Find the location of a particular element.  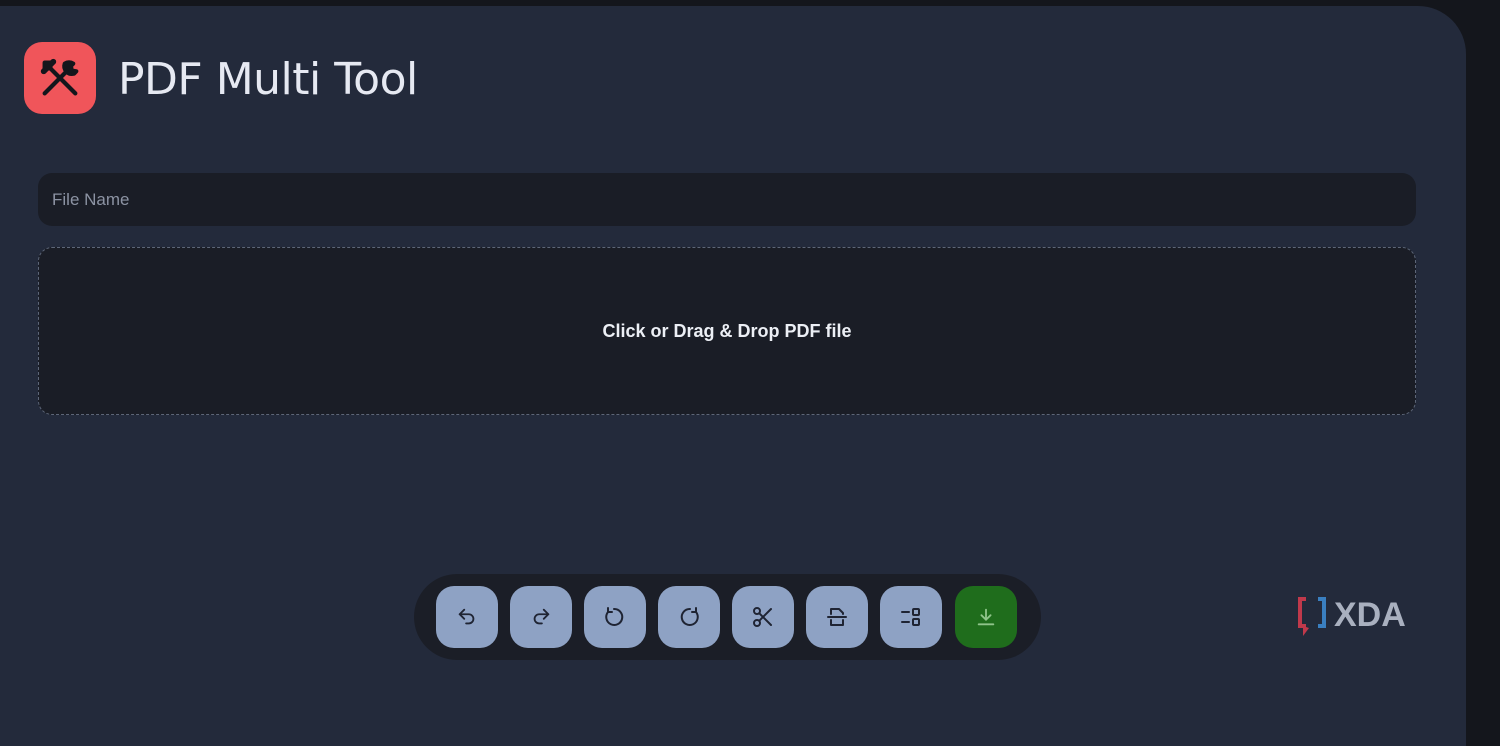

xda-watermark-logo: XDA is located at coordinates (1352, 616).